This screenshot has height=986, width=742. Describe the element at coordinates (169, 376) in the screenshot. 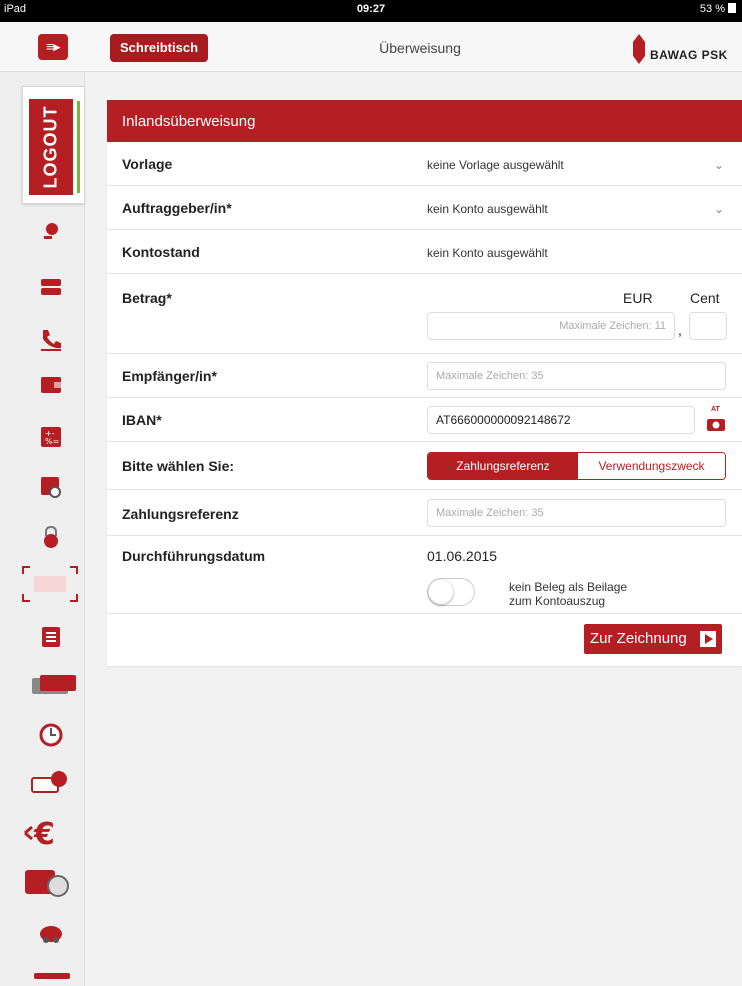

I see `recipient-label: Empfänger/in*` at that location.